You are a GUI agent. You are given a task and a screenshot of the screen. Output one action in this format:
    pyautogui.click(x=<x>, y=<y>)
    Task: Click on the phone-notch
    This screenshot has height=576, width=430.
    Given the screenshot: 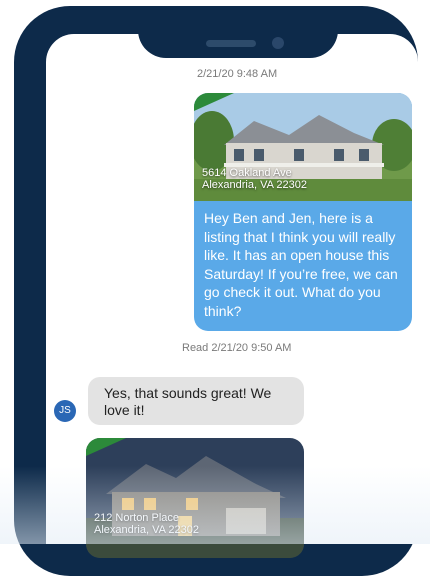 What is the action you would take?
    pyautogui.click(x=238, y=32)
    